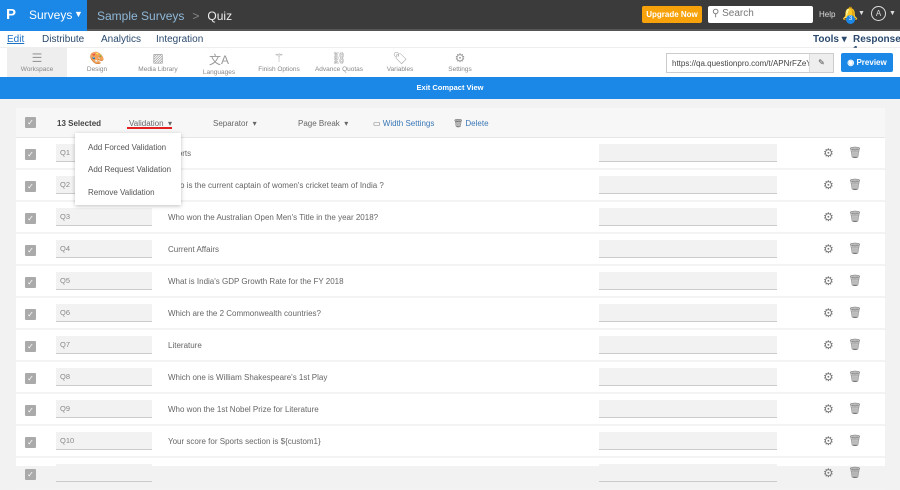  What do you see at coordinates (821, 63) in the screenshot?
I see `pencil-icon: ✎` at bounding box center [821, 63].